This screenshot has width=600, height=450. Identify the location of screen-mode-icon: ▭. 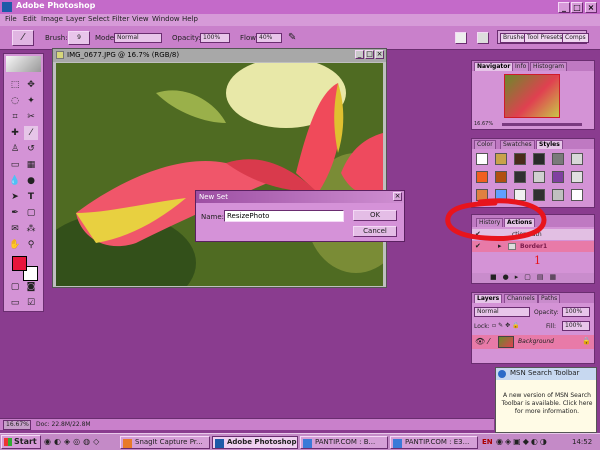
(15, 303).